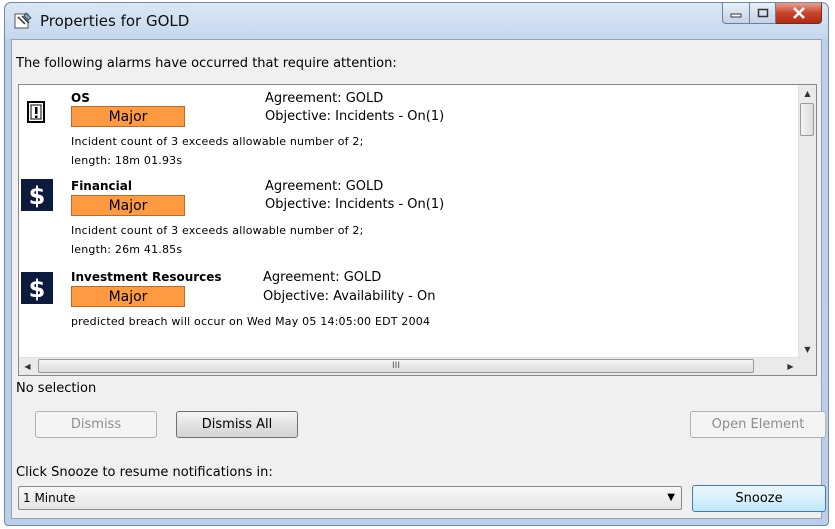 The height and width of the screenshot is (529, 835). I want to click on snooze-duration-value: 1 Minute, so click(49, 498).